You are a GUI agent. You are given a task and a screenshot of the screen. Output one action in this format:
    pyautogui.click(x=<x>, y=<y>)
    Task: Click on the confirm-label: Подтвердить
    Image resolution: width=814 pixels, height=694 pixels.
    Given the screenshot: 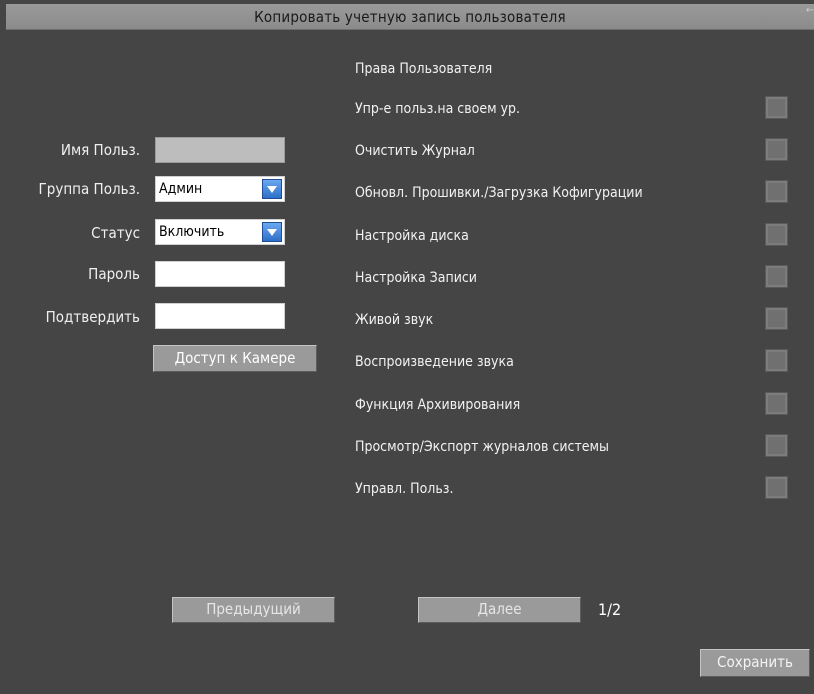 What is the action you would take?
    pyautogui.click(x=92, y=317)
    